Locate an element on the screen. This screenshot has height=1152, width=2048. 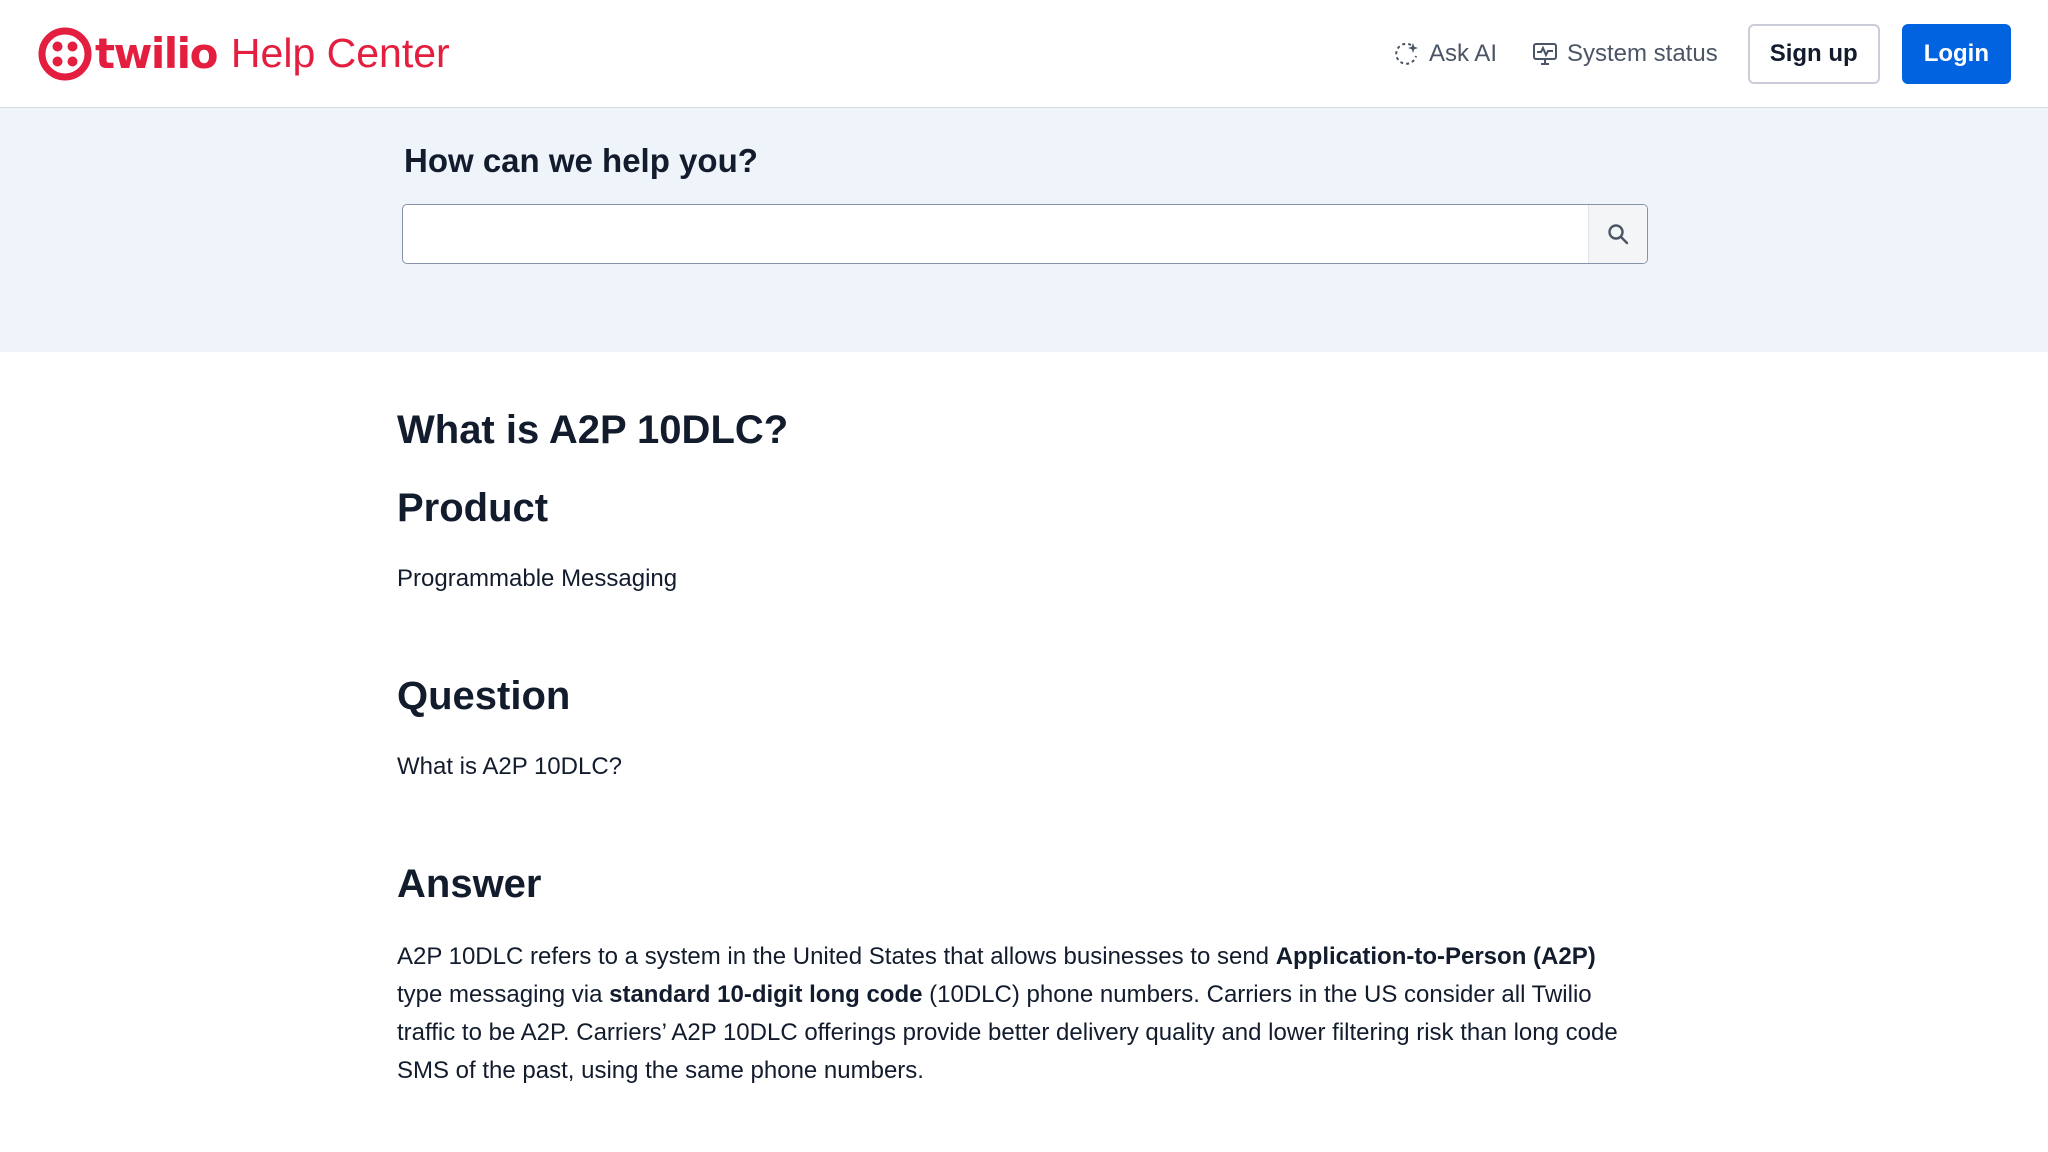
sparkle-icon is located at coordinates (1406, 53).